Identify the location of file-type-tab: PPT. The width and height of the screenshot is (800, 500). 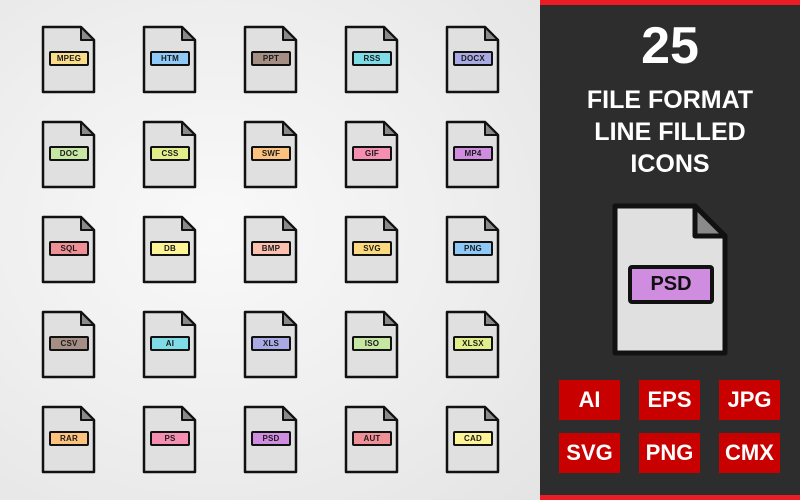
(271, 58).